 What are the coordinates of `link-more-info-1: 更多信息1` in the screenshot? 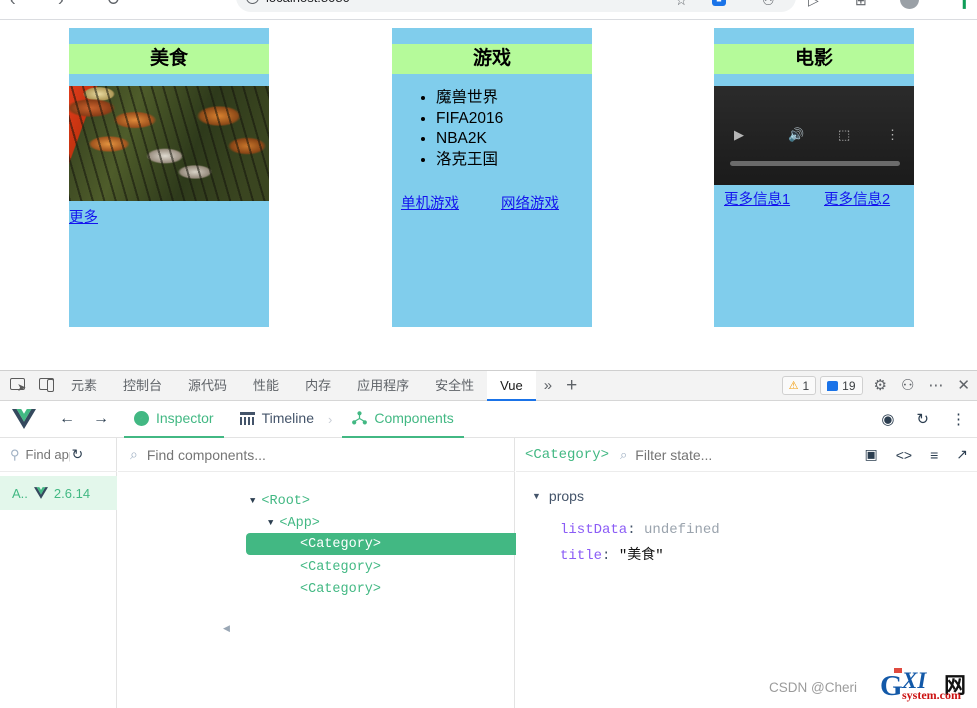 It's located at (757, 198).